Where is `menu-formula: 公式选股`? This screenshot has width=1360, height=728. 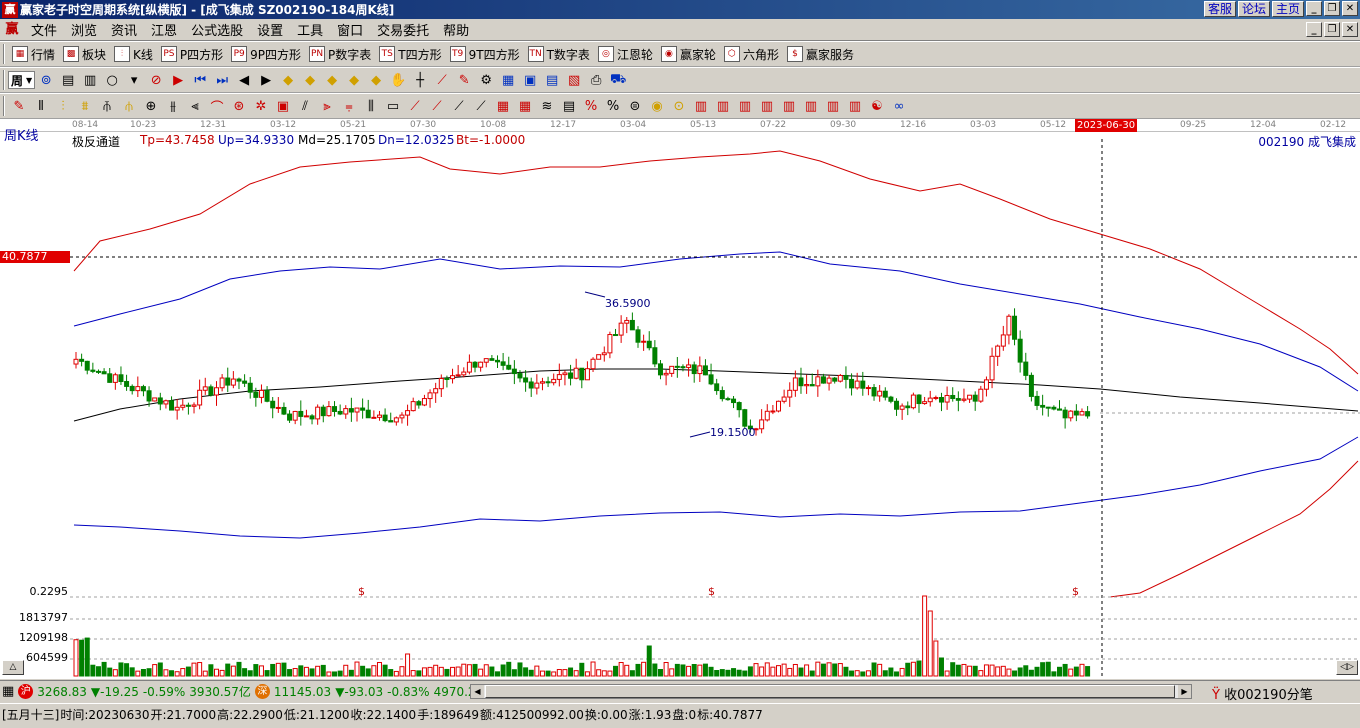 menu-formula: 公式选股 is located at coordinates (217, 29).